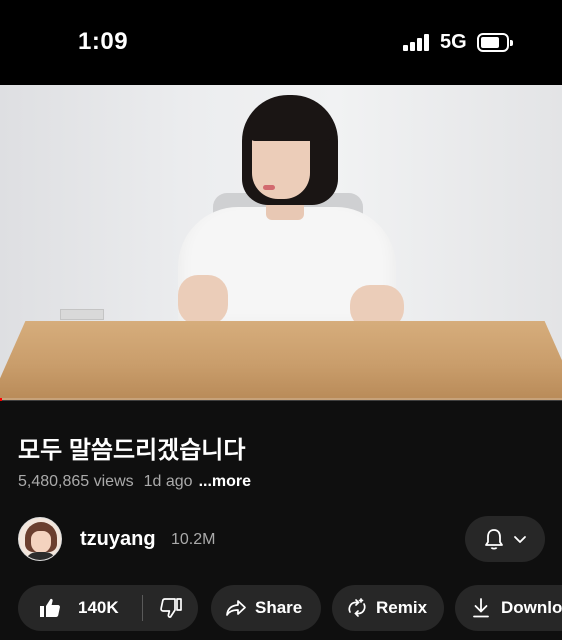  Describe the element at coordinates (505, 539) in the screenshot. I see `notification-bell-button` at that location.